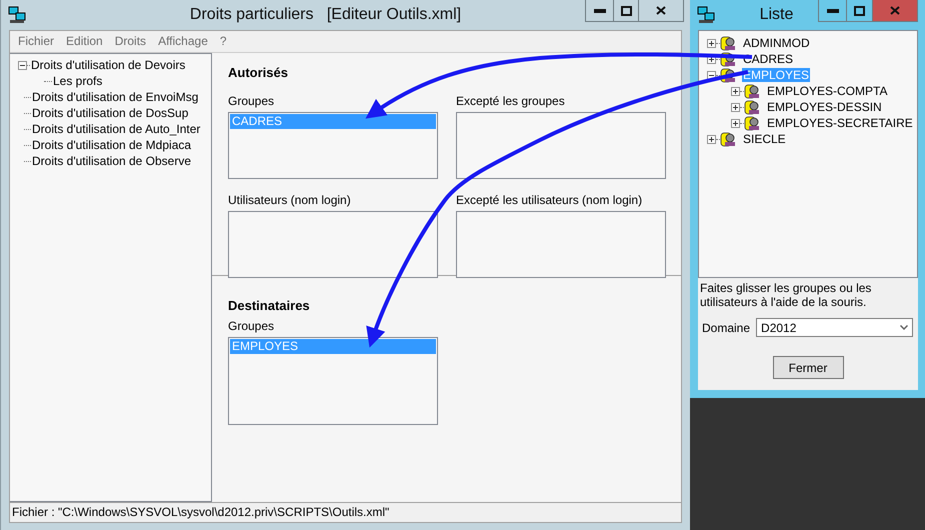 This screenshot has height=530, width=925. Describe the element at coordinates (840, 123) in the screenshot. I see `tree-item: EMPLOYES-SECRETAIRE` at that location.